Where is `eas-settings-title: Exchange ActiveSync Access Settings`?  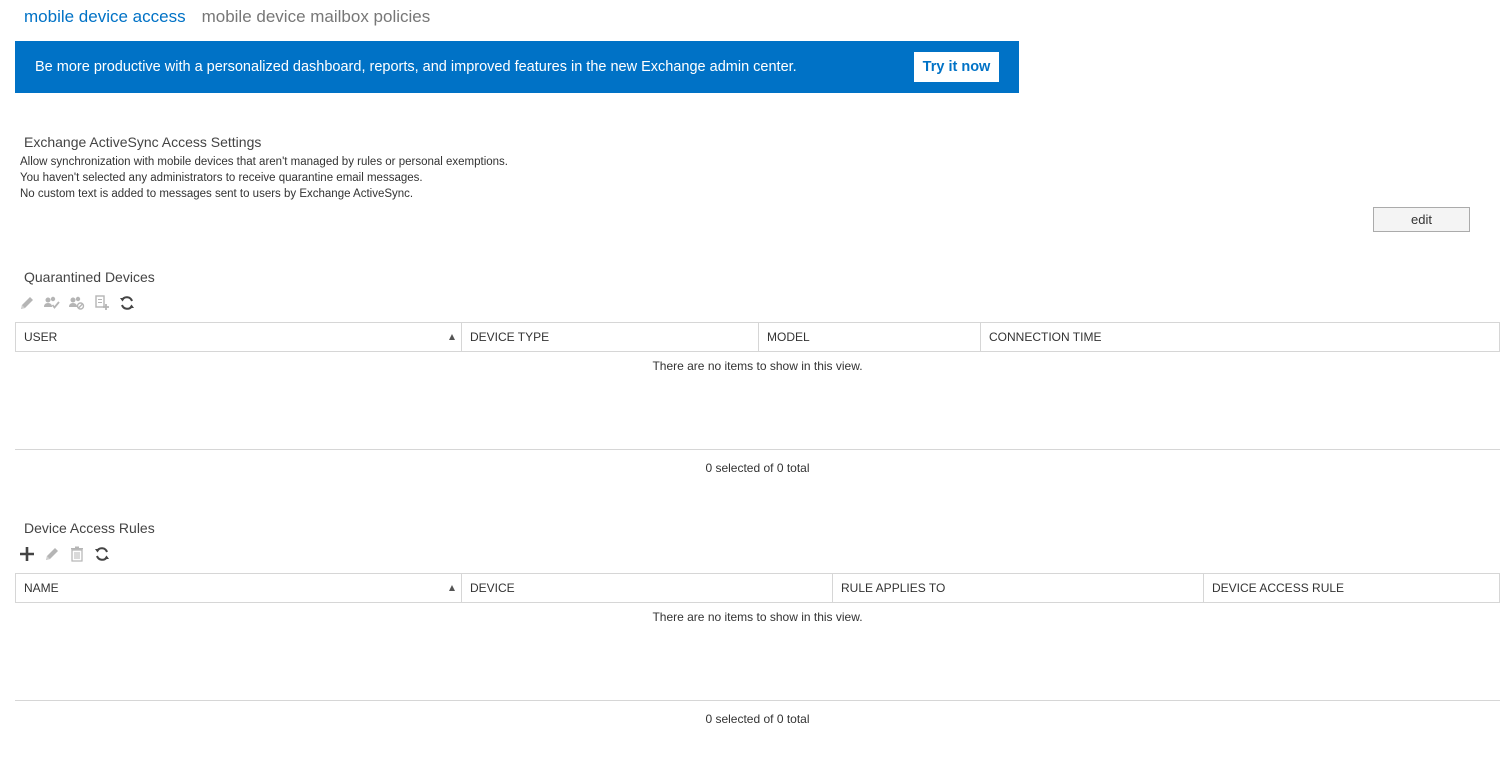
eas-settings-title: Exchange ActiveSync Access Settings is located at coordinates (143, 142).